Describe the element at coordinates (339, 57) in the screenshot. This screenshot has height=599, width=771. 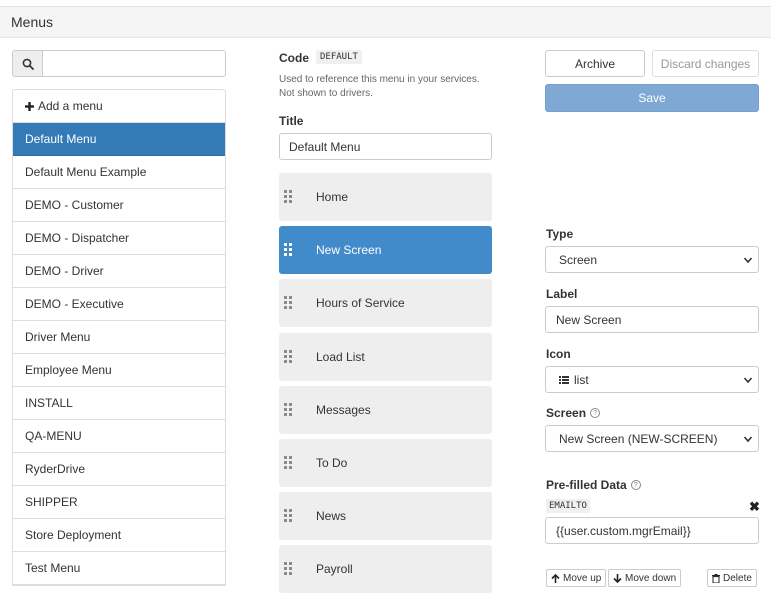
I see `code-badge: DEFAULT` at that location.